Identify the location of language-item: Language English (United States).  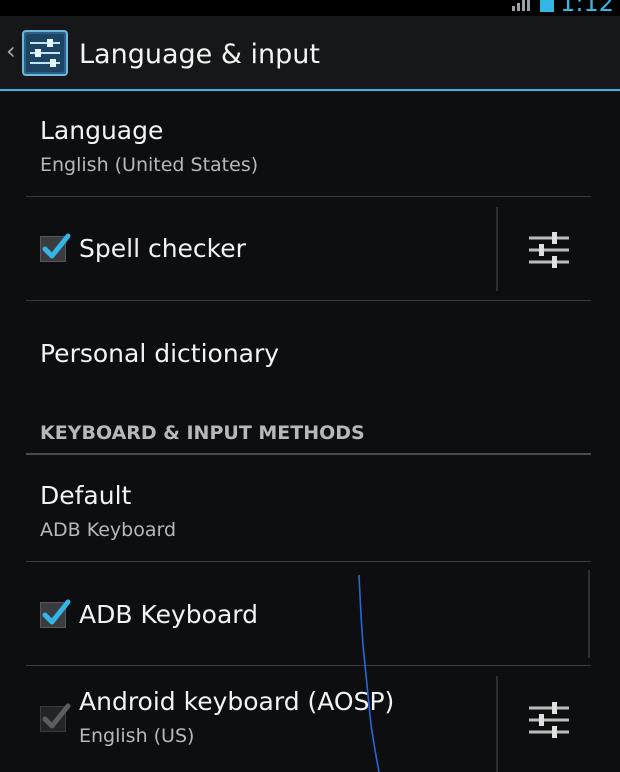
(310, 144).